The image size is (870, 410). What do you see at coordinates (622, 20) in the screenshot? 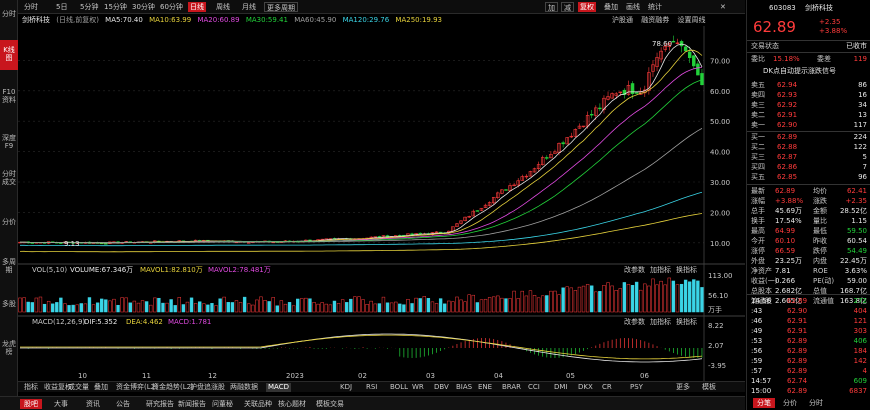
I see `link-hkconnect: 沪股通` at bounding box center [622, 20].